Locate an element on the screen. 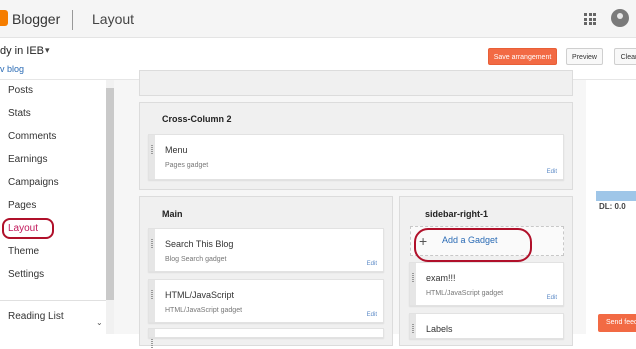 This screenshot has width=636, height=349. sidebar-item-earnings: Earnings is located at coordinates (27, 159).